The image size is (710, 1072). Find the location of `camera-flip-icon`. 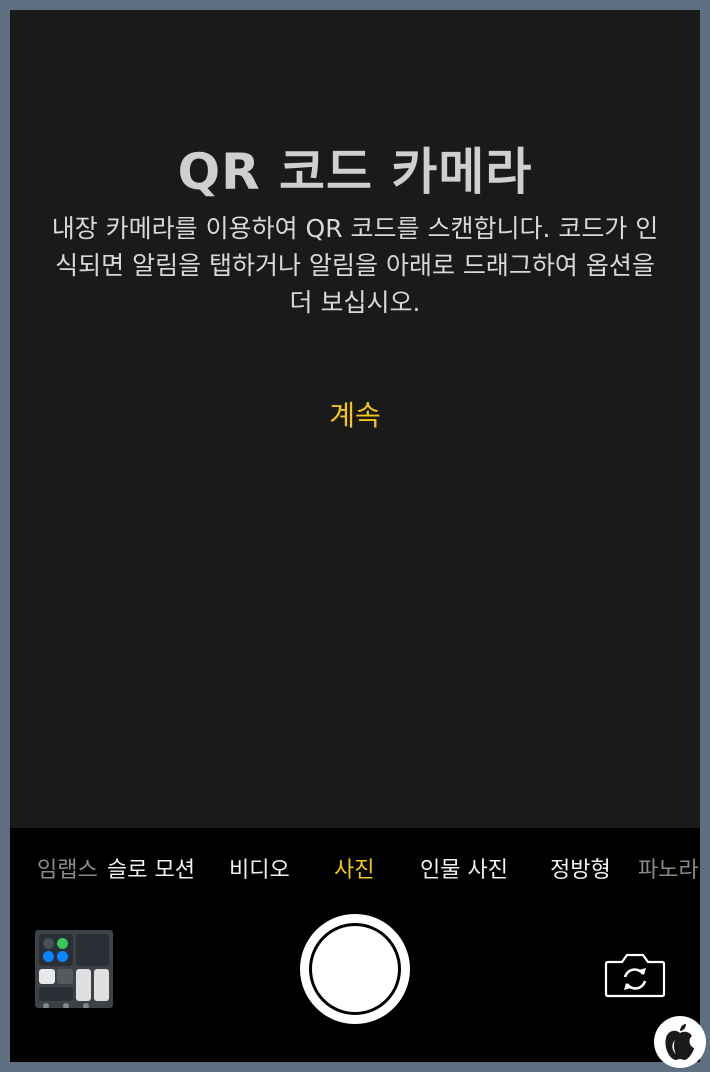

camera-flip-icon is located at coordinates (635, 975).